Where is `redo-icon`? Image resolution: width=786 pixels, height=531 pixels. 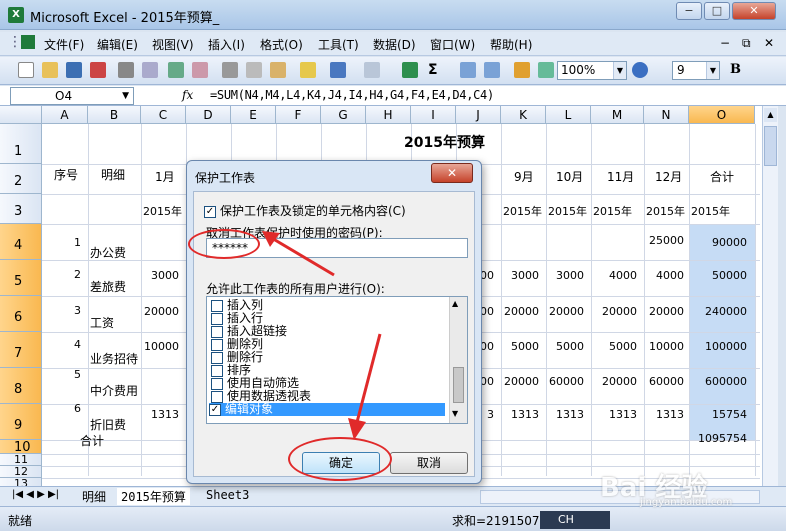
redo-icon is located at coordinates (372, 70).